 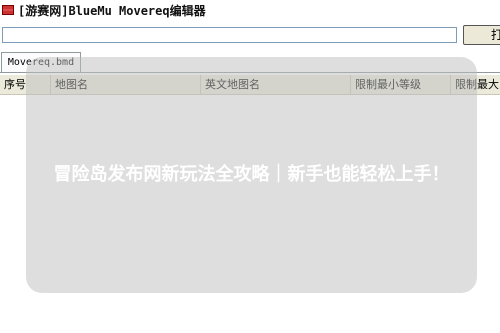 I want to click on window-title: [游赛网]BlueMu Movereq编辑器, so click(x=112, y=10).